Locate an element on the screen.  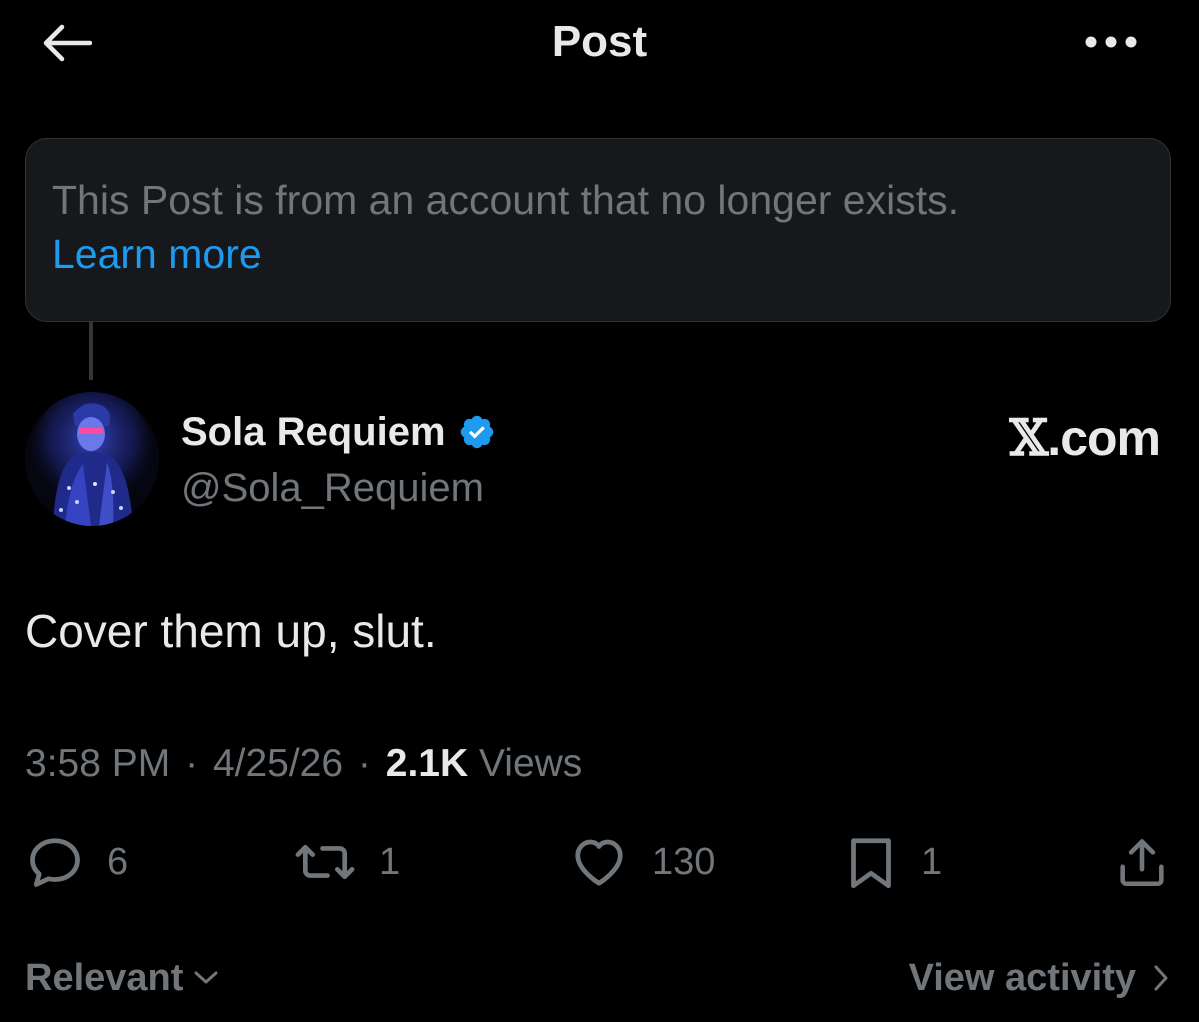
view-activity-button: View activity is located at coordinates (1025, 978).